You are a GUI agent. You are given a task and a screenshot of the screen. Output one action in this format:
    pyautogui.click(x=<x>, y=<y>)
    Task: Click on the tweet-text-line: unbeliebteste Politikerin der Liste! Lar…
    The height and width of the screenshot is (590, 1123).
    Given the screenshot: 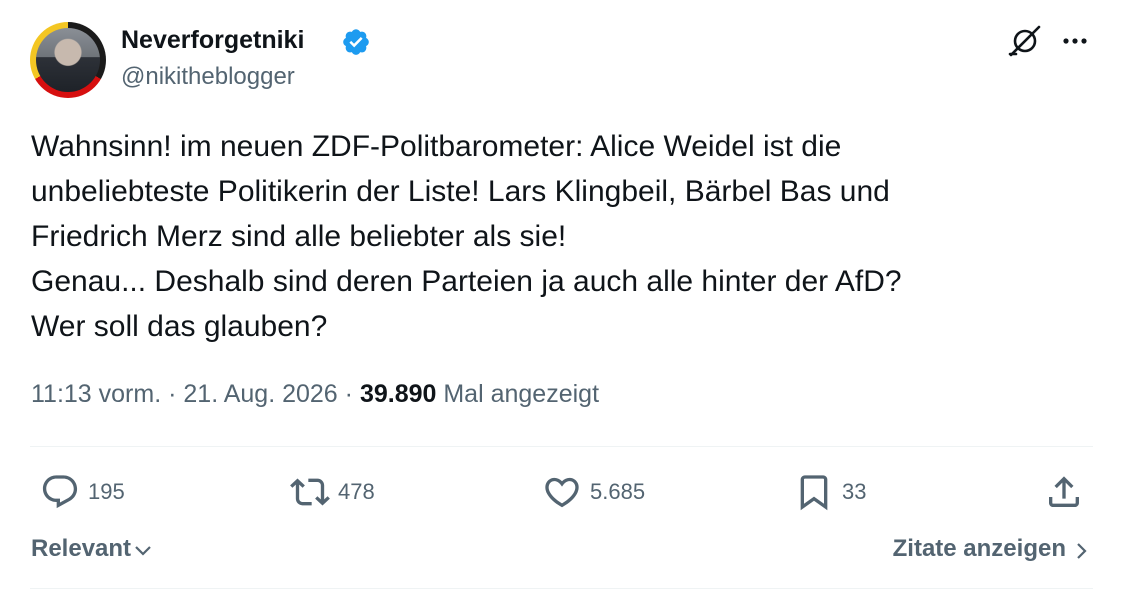 What is the action you would take?
    pyautogui.click(x=460, y=191)
    